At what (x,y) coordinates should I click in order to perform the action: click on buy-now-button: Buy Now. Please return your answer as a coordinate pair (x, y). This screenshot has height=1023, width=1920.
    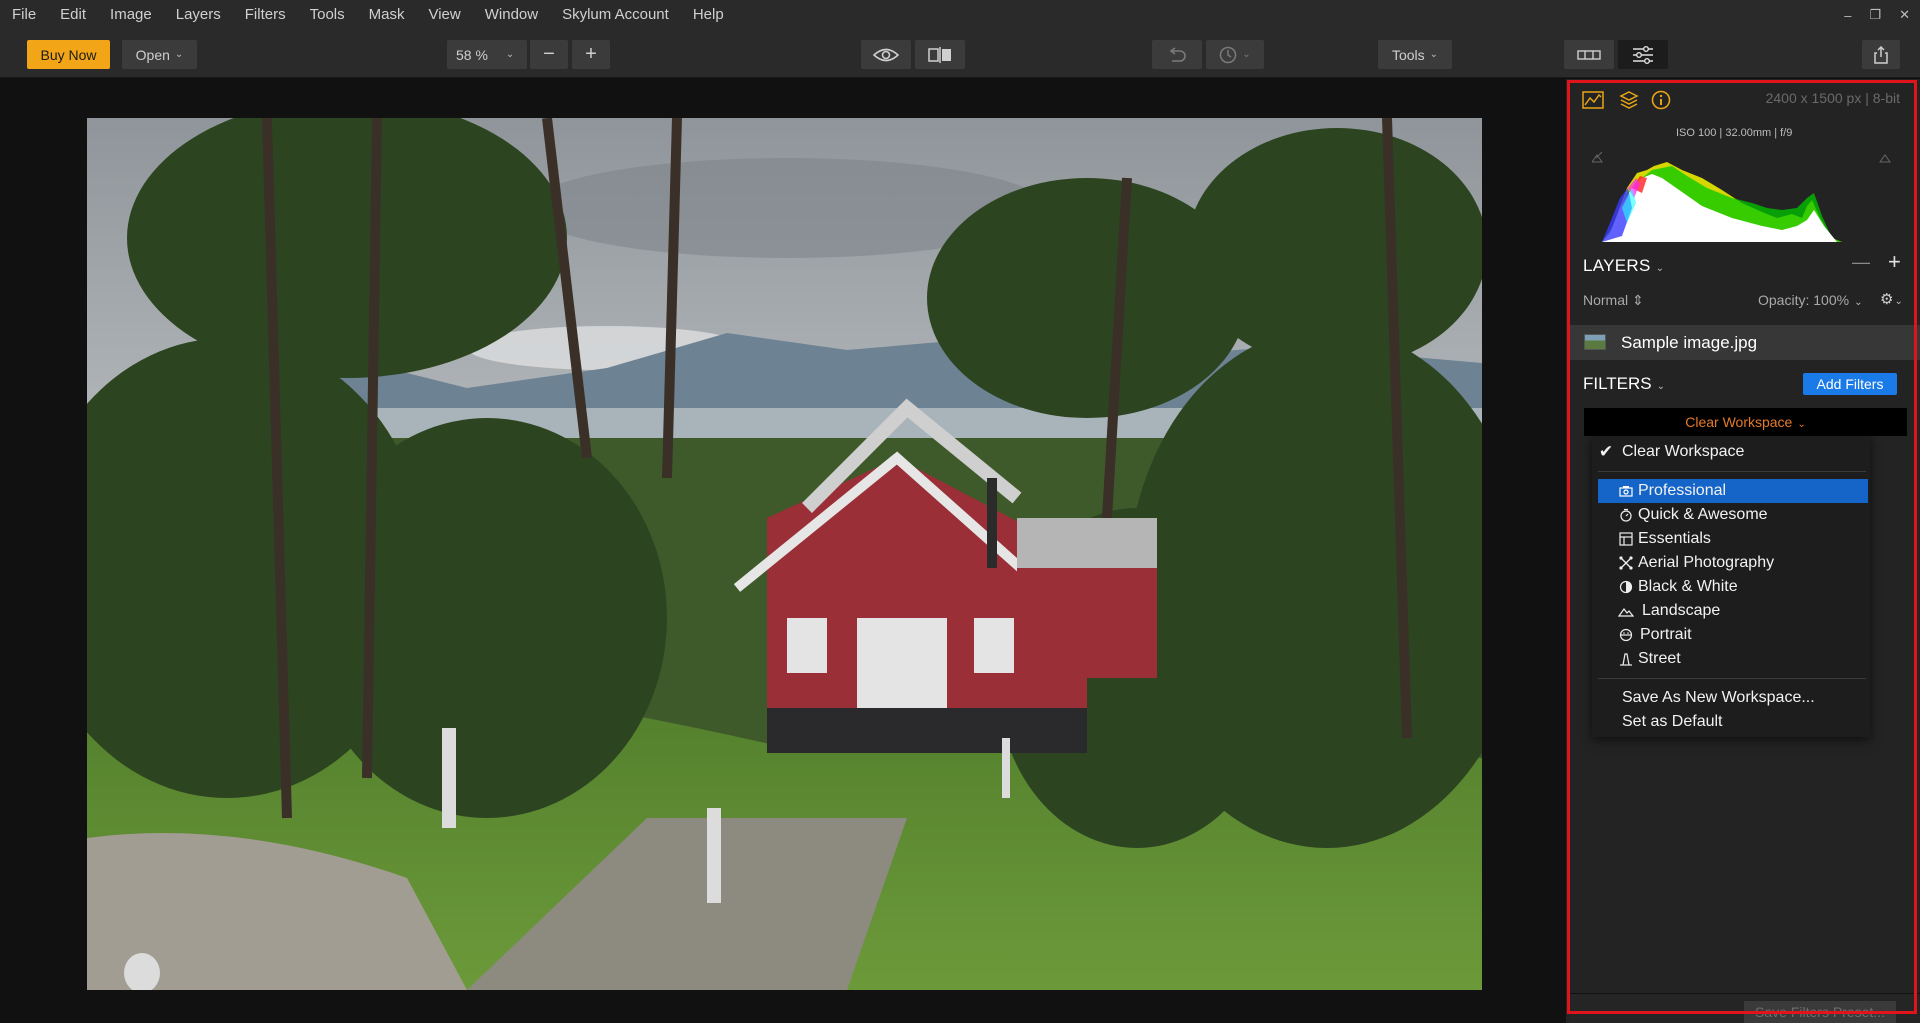
    Looking at the image, I should click on (68, 54).